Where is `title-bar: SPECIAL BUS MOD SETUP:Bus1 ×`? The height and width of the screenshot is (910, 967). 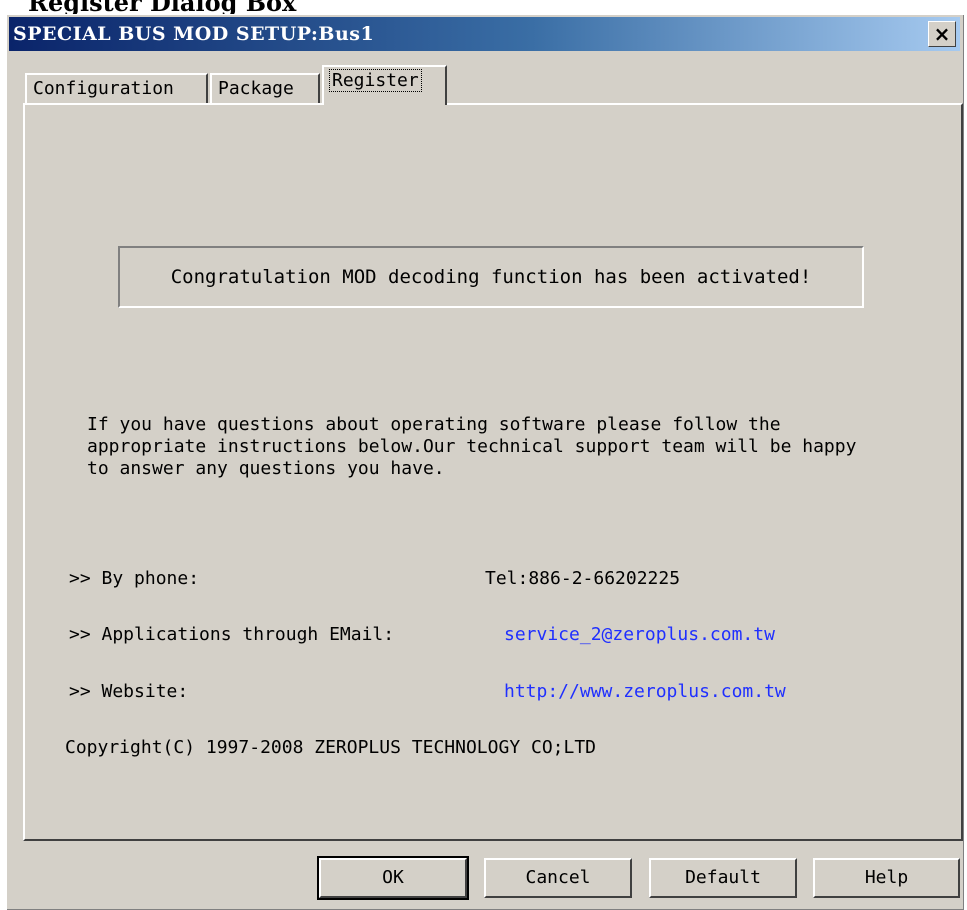 title-bar: SPECIAL BUS MOD SETUP:Bus1 × is located at coordinates (484, 34).